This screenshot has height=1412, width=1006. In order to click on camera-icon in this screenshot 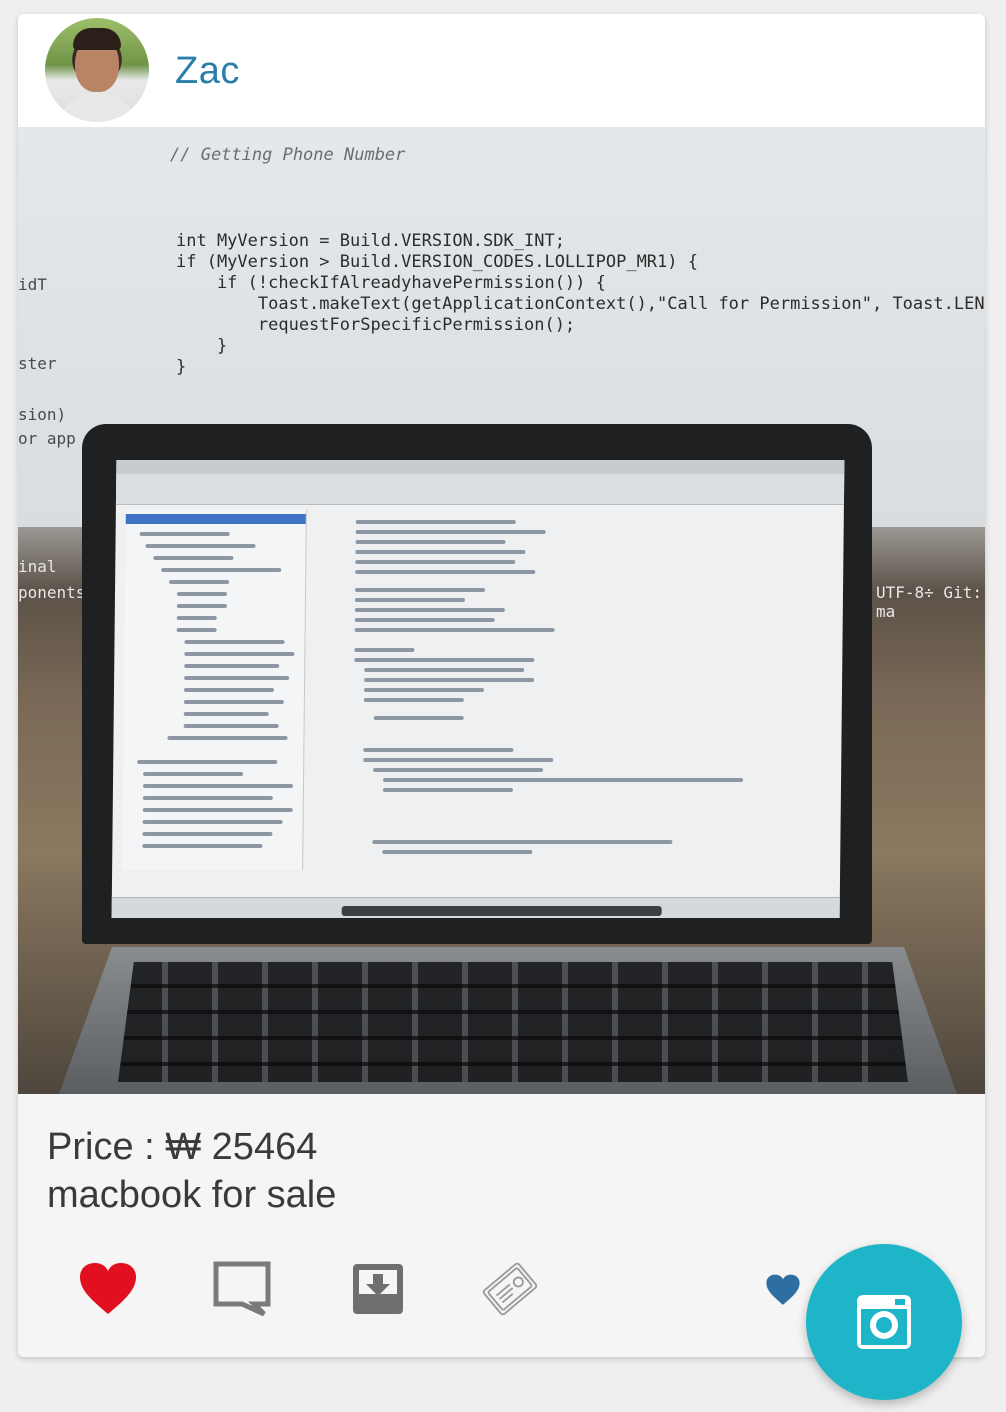, I will do `click(884, 1322)`.